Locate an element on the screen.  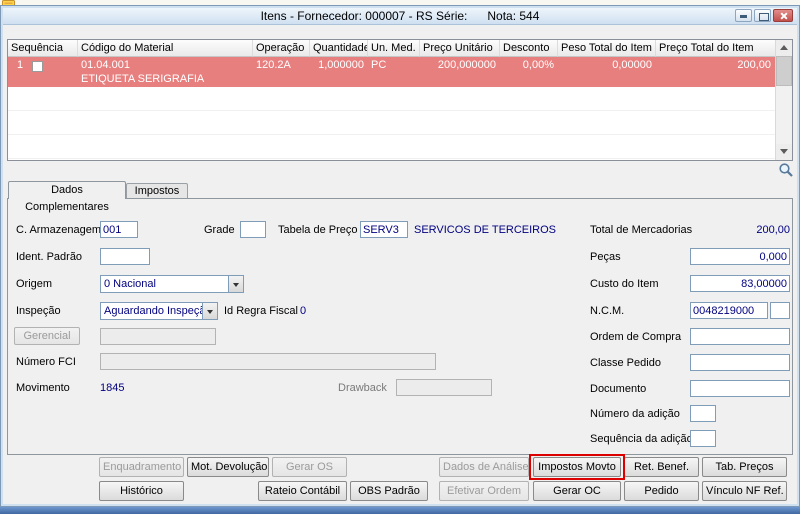
tab-impostos: Impostos is located at coordinates (157, 191).